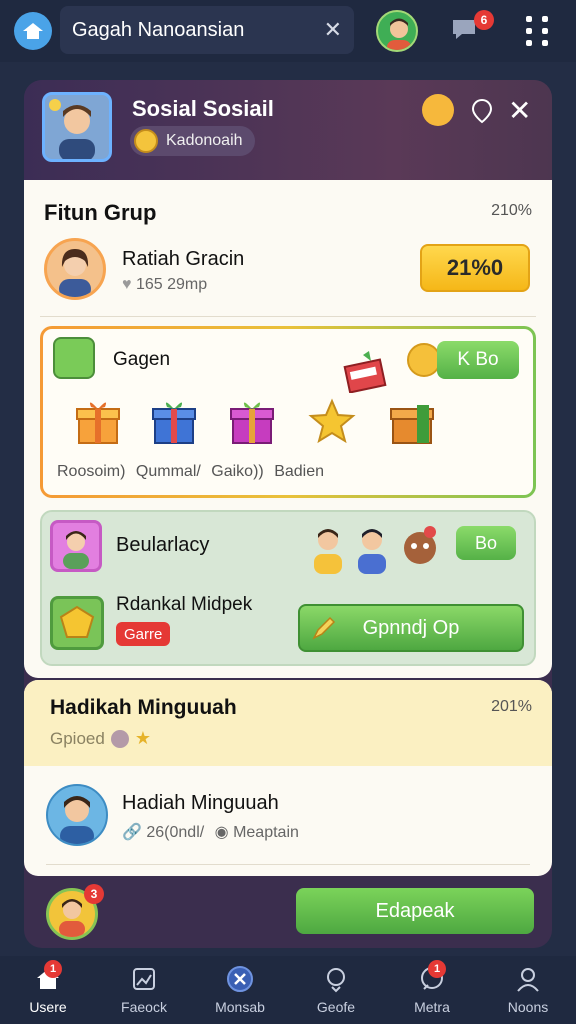 The image size is (576, 1024). Describe the element at coordinates (237, 471) in the screenshot. I see `gift-label: Gaiko))` at that location.